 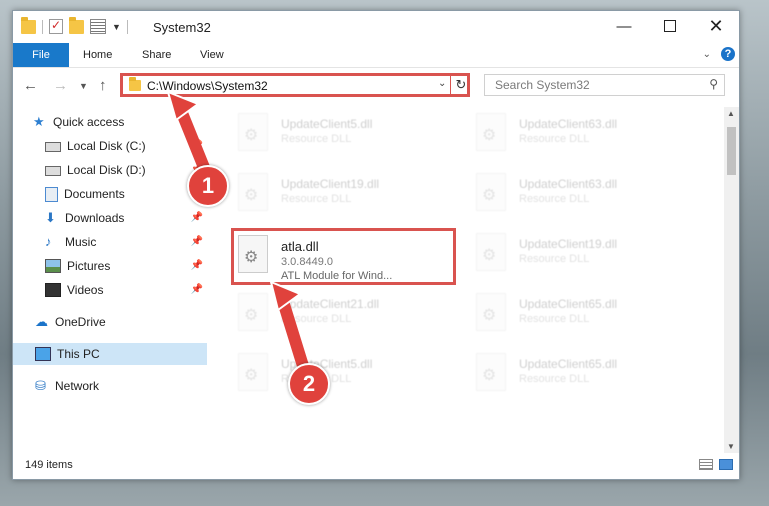 What do you see at coordinates (376, 55) in the screenshot?
I see `ribbon-tabs: File Home Share View ⌄ ?` at bounding box center [376, 55].